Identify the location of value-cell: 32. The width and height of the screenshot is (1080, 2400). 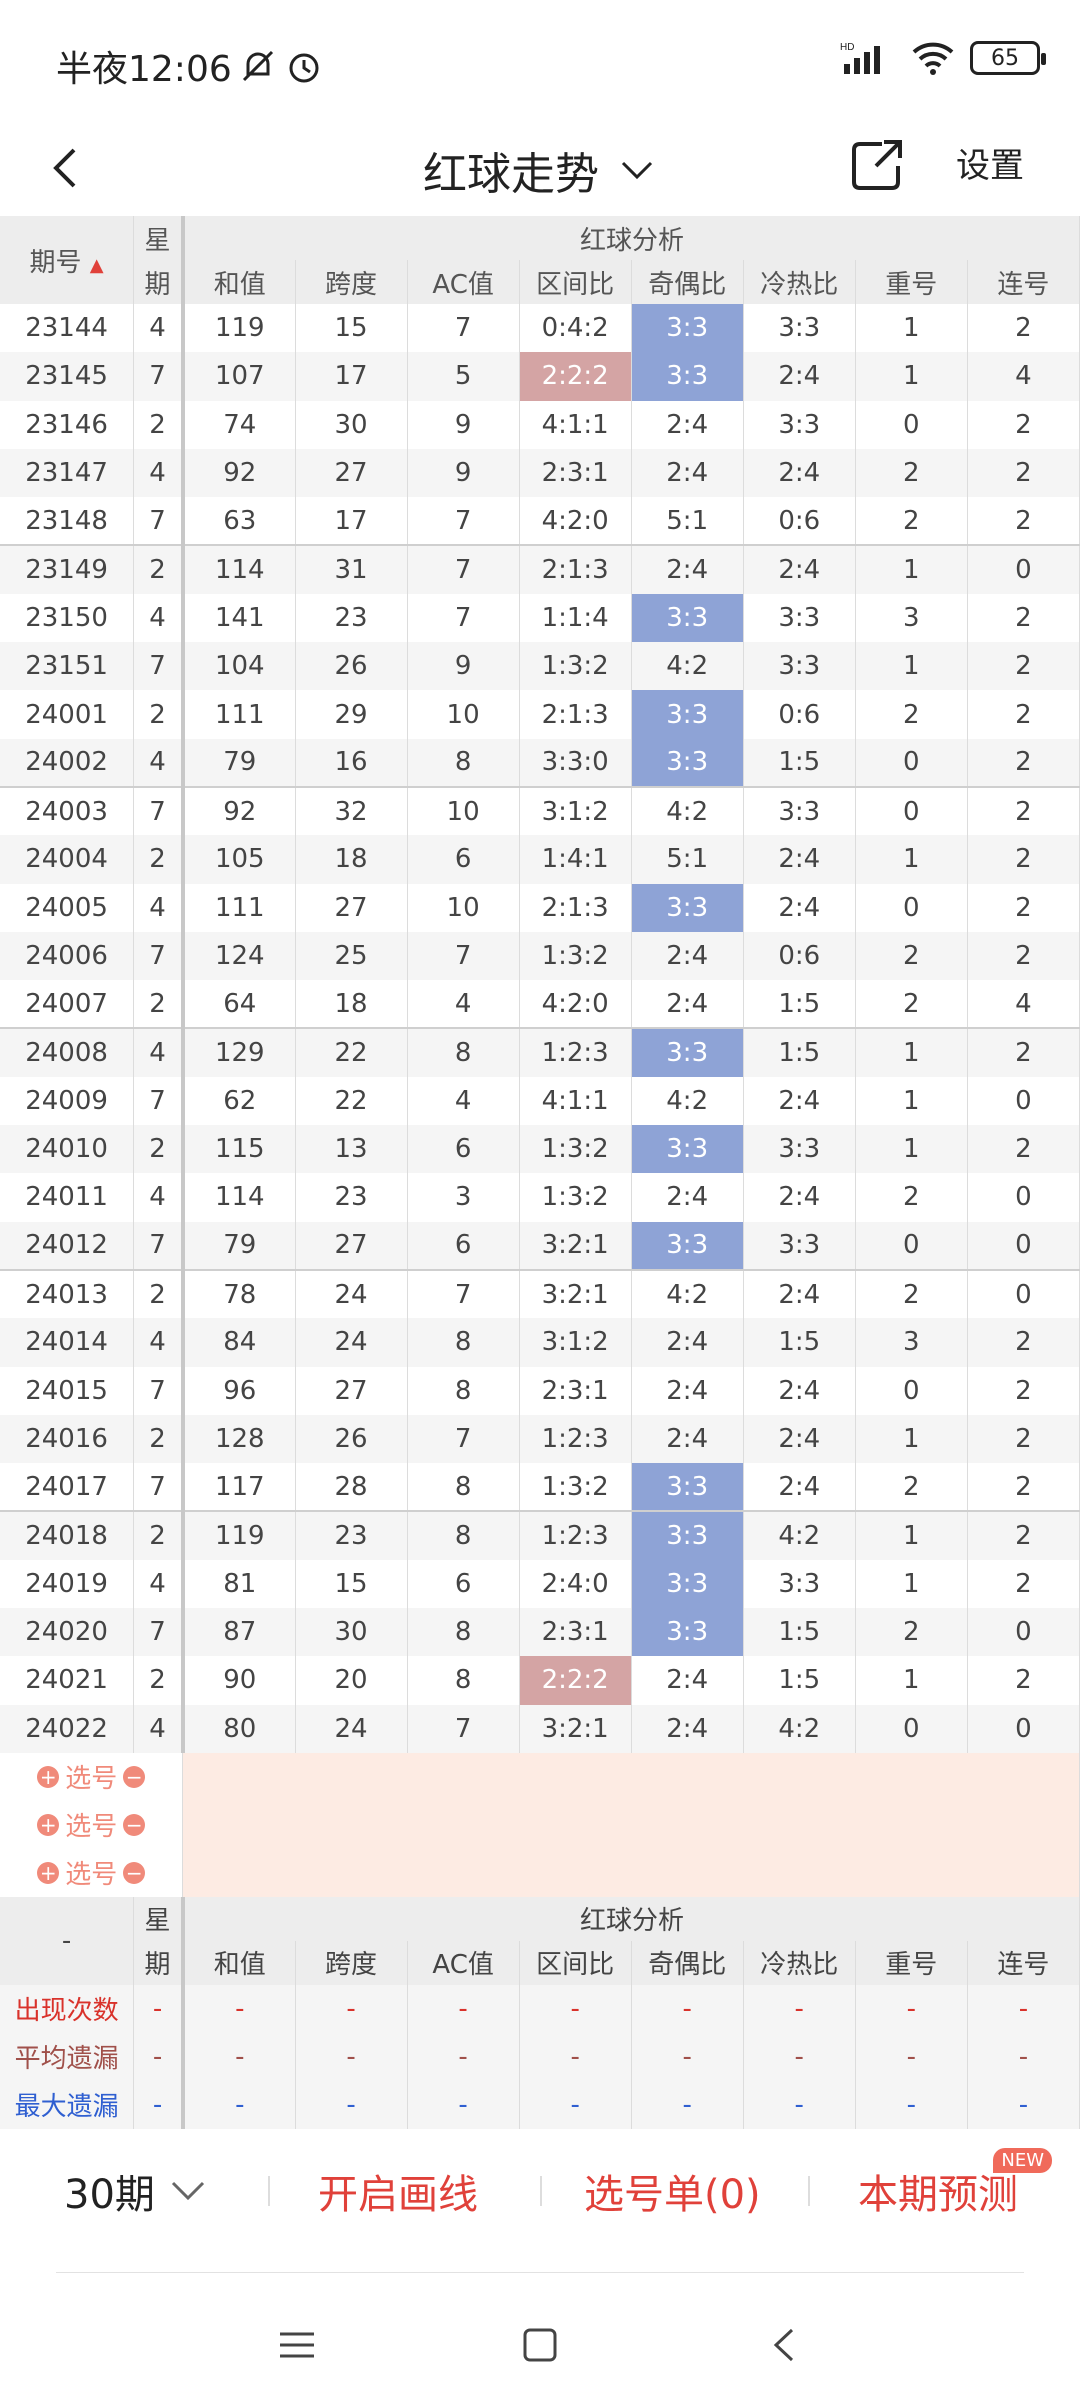
(351, 810).